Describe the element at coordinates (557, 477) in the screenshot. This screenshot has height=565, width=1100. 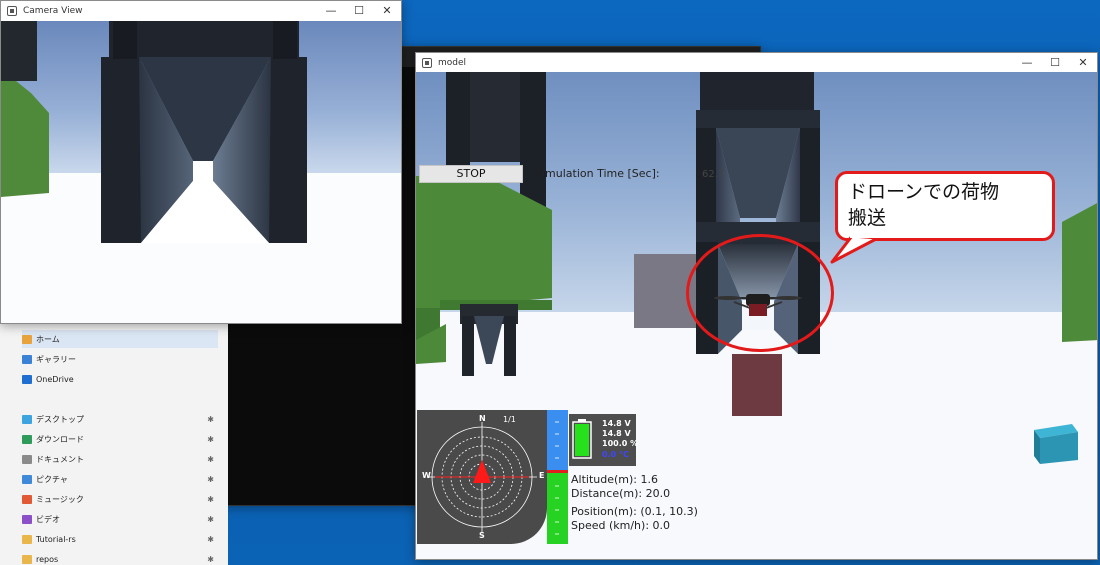
I see `altitude-gauge` at that location.